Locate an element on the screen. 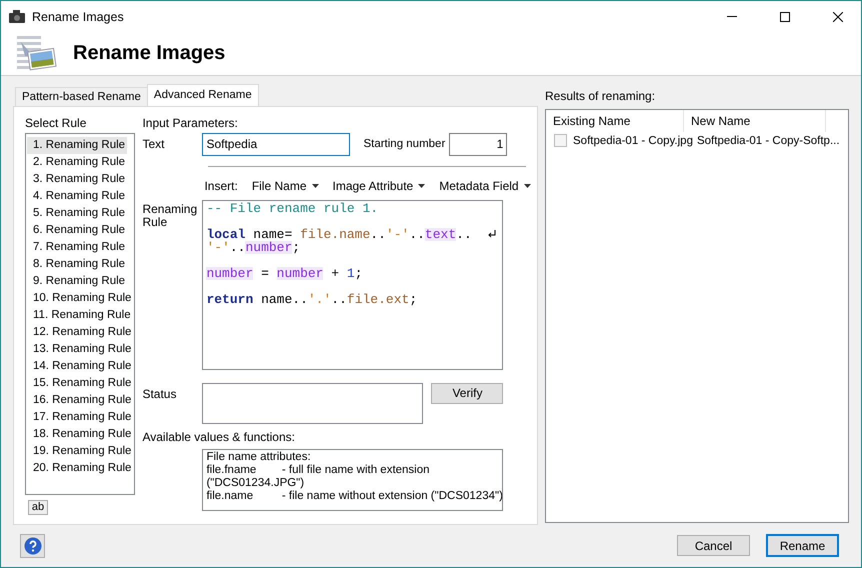 This screenshot has height=568, width=862. help-button is located at coordinates (32, 546).